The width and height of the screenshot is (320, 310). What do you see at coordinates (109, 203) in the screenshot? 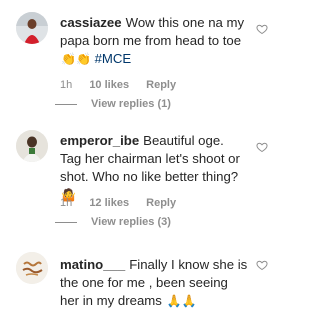
I see `comment-likes: 12 likes` at bounding box center [109, 203].